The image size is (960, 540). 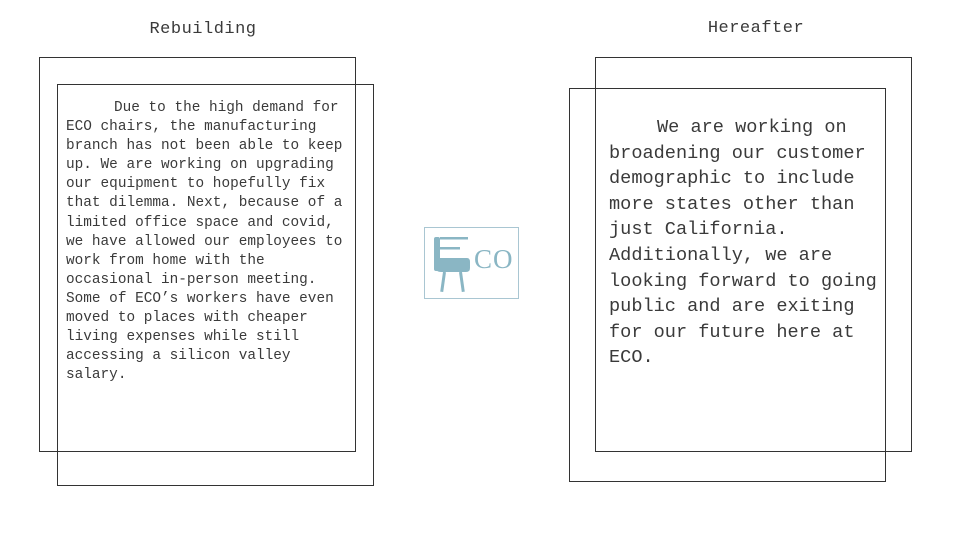 What do you see at coordinates (471, 263) in the screenshot?
I see `eco-logo: CO` at bounding box center [471, 263].